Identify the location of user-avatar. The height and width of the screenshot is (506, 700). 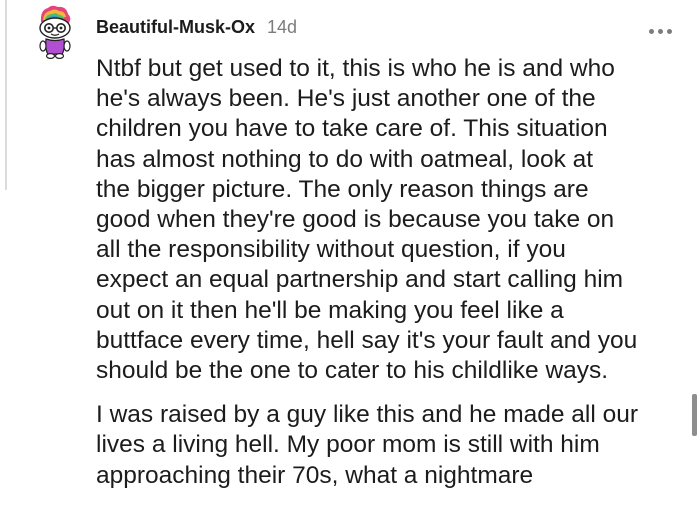
(55, 32).